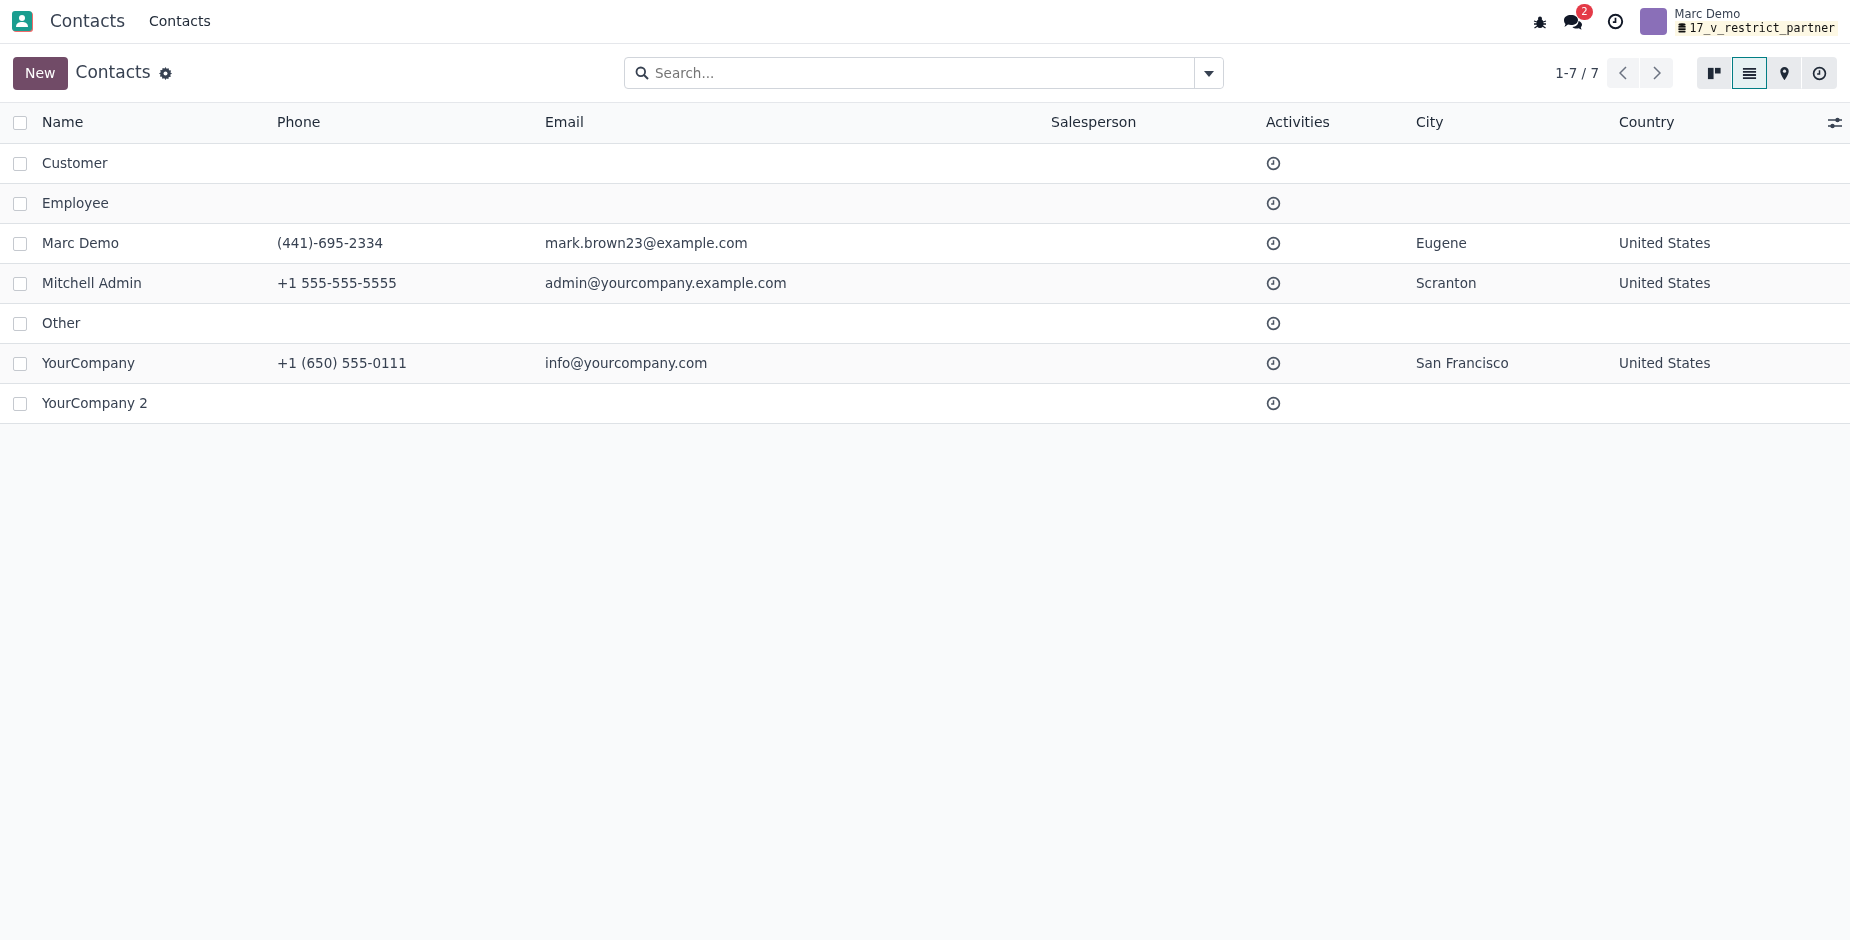  Describe the element at coordinates (1756, 14) in the screenshot. I see `user-name: Marc Demo` at that location.